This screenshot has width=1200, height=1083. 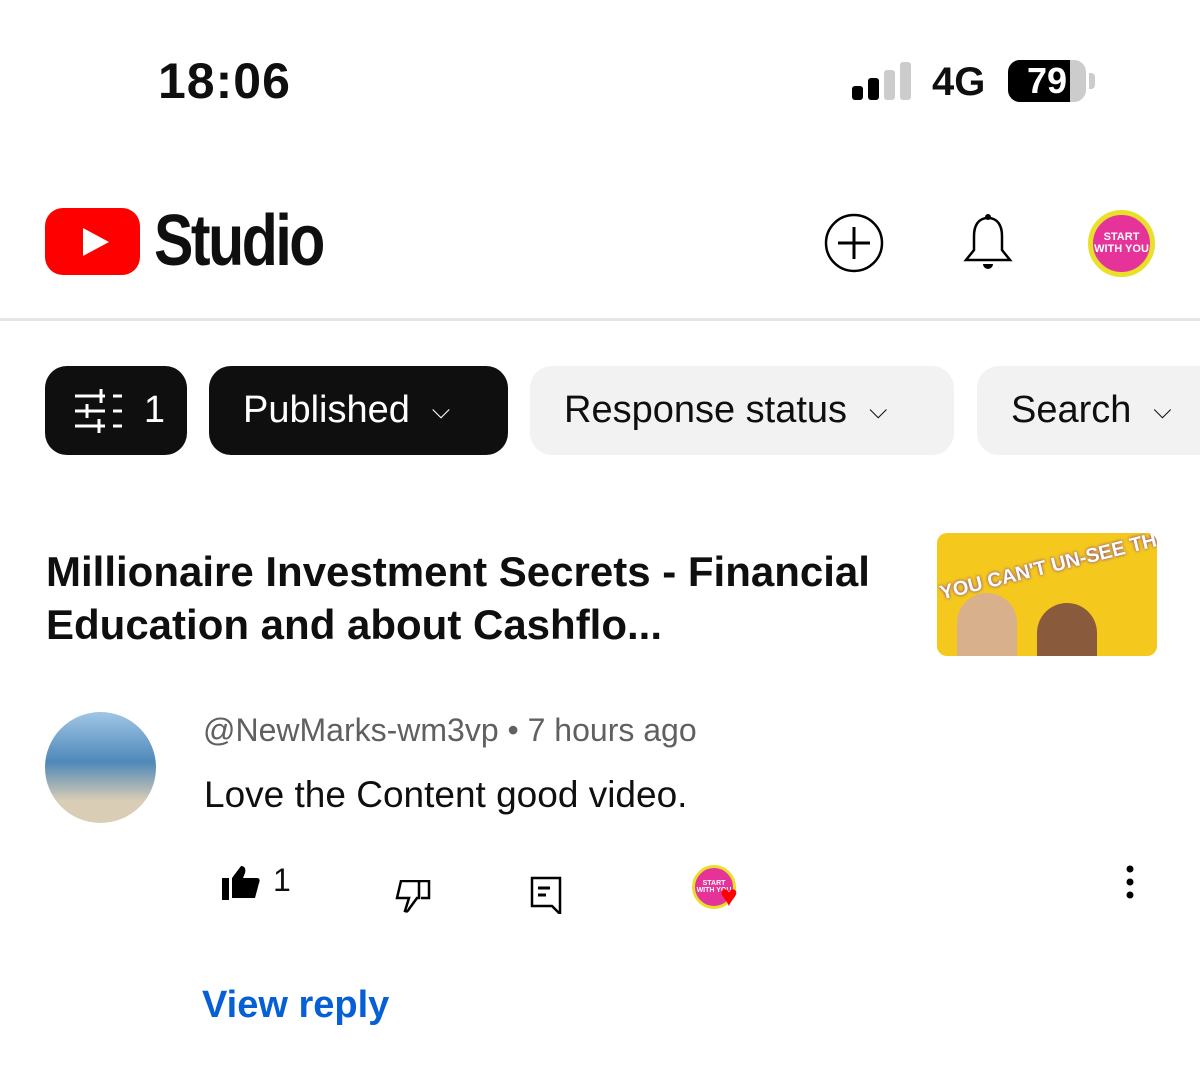 I want to click on chip-label: Published, so click(x=326, y=410).